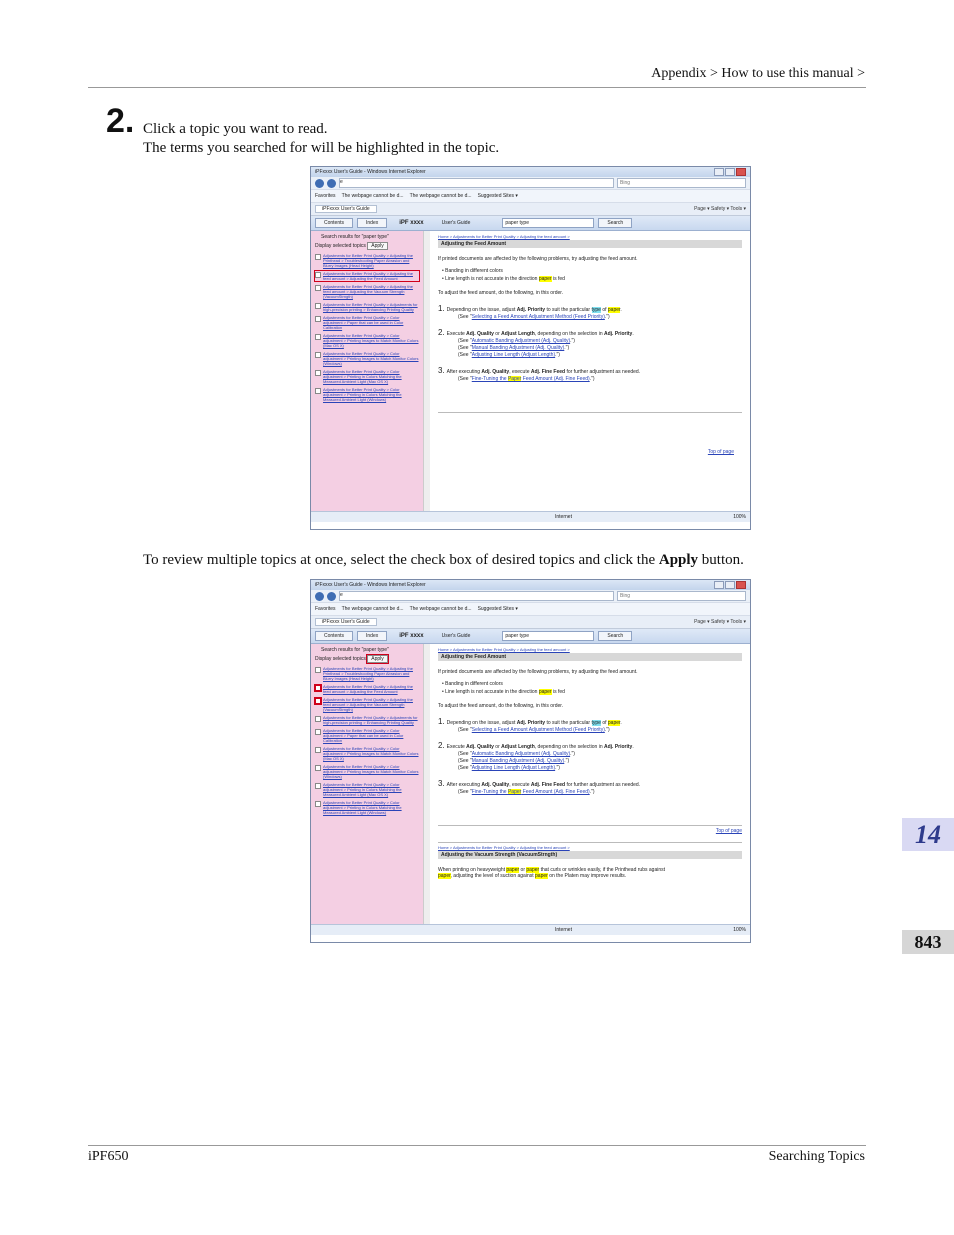 This screenshot has height=1235, width=954. I want to click on search-input: Bing, so click(681, 596).